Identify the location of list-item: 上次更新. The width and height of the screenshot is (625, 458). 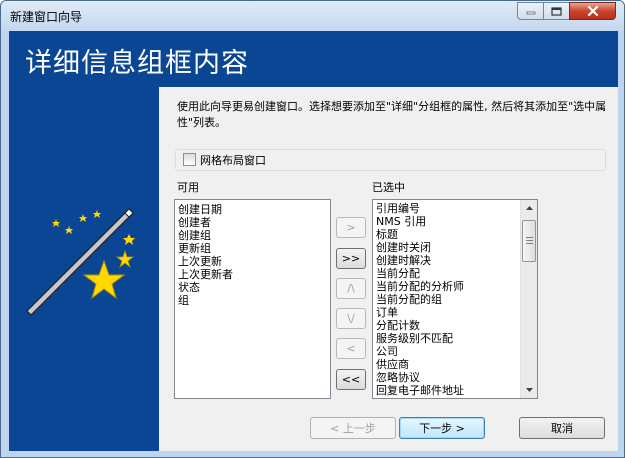
(204, 261).